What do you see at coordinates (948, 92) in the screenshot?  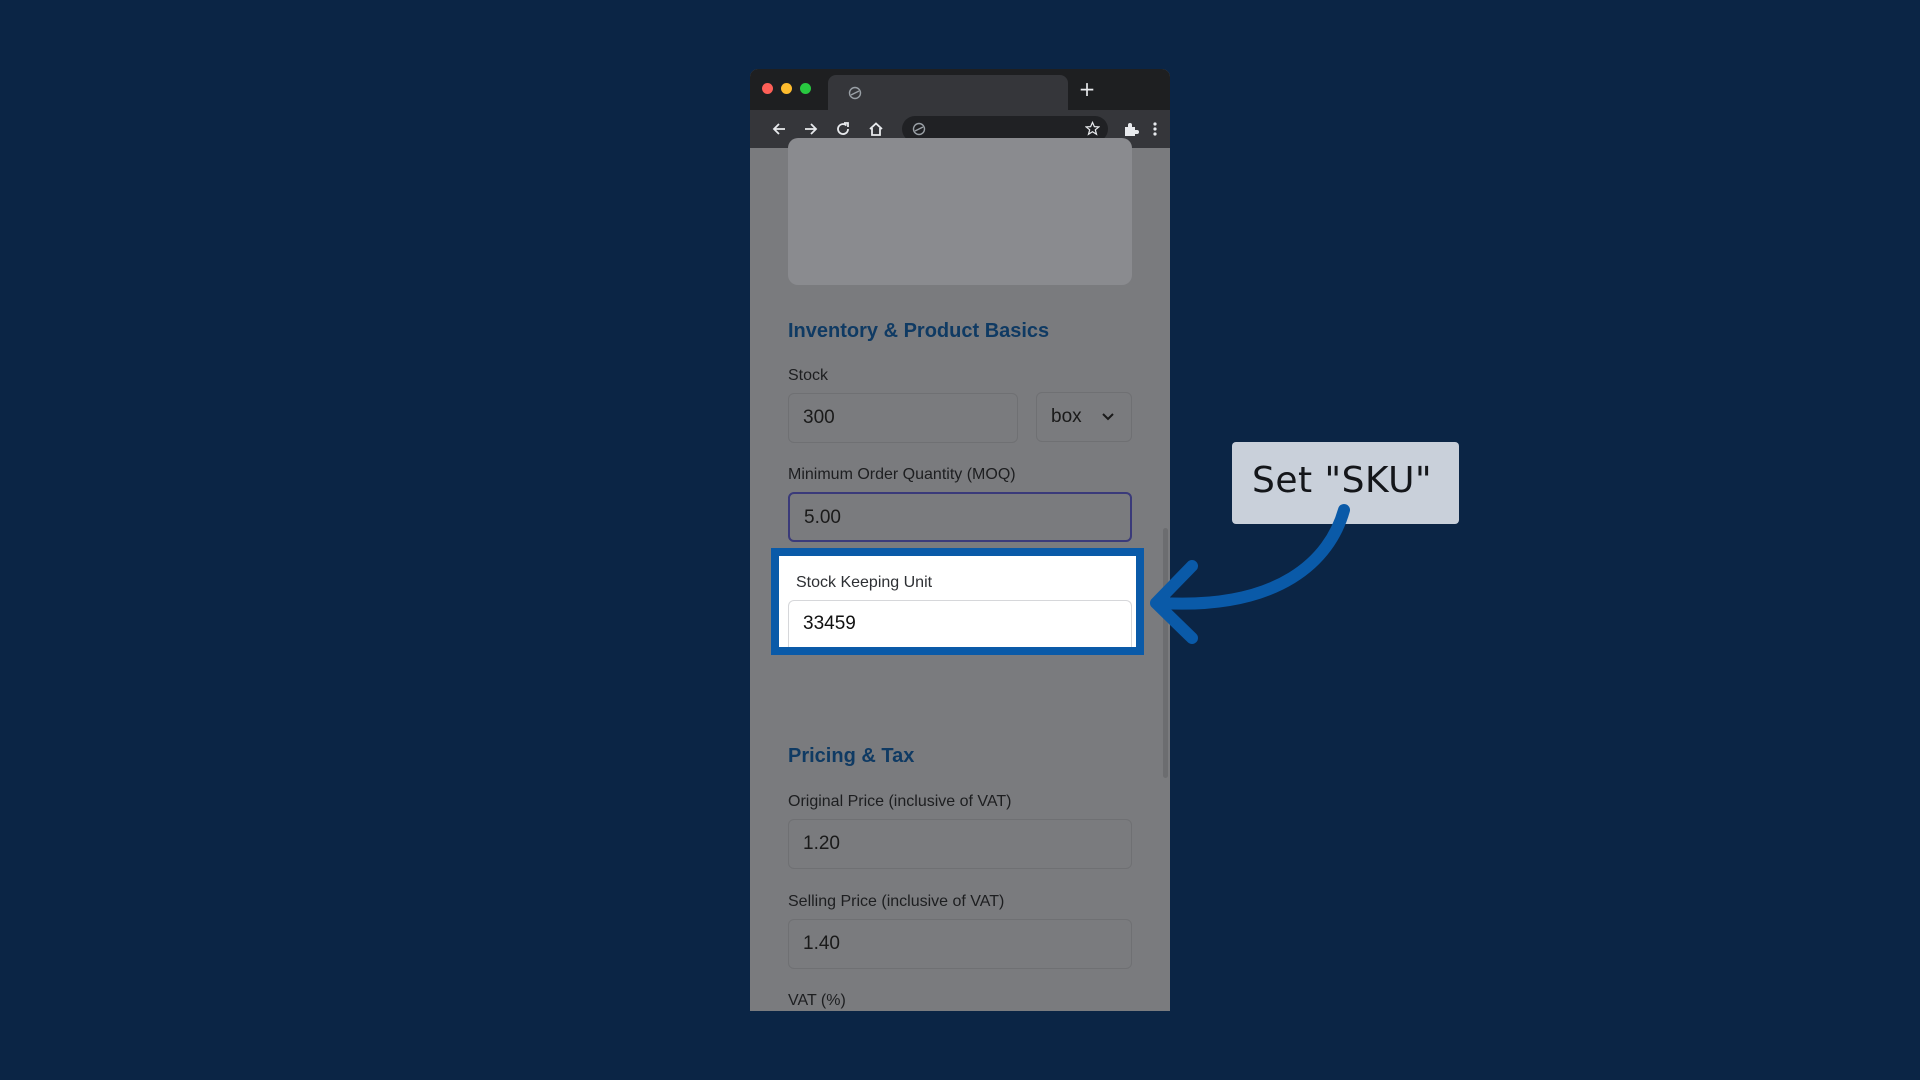 I see `browser-tab` at bounding box center [948, 92].